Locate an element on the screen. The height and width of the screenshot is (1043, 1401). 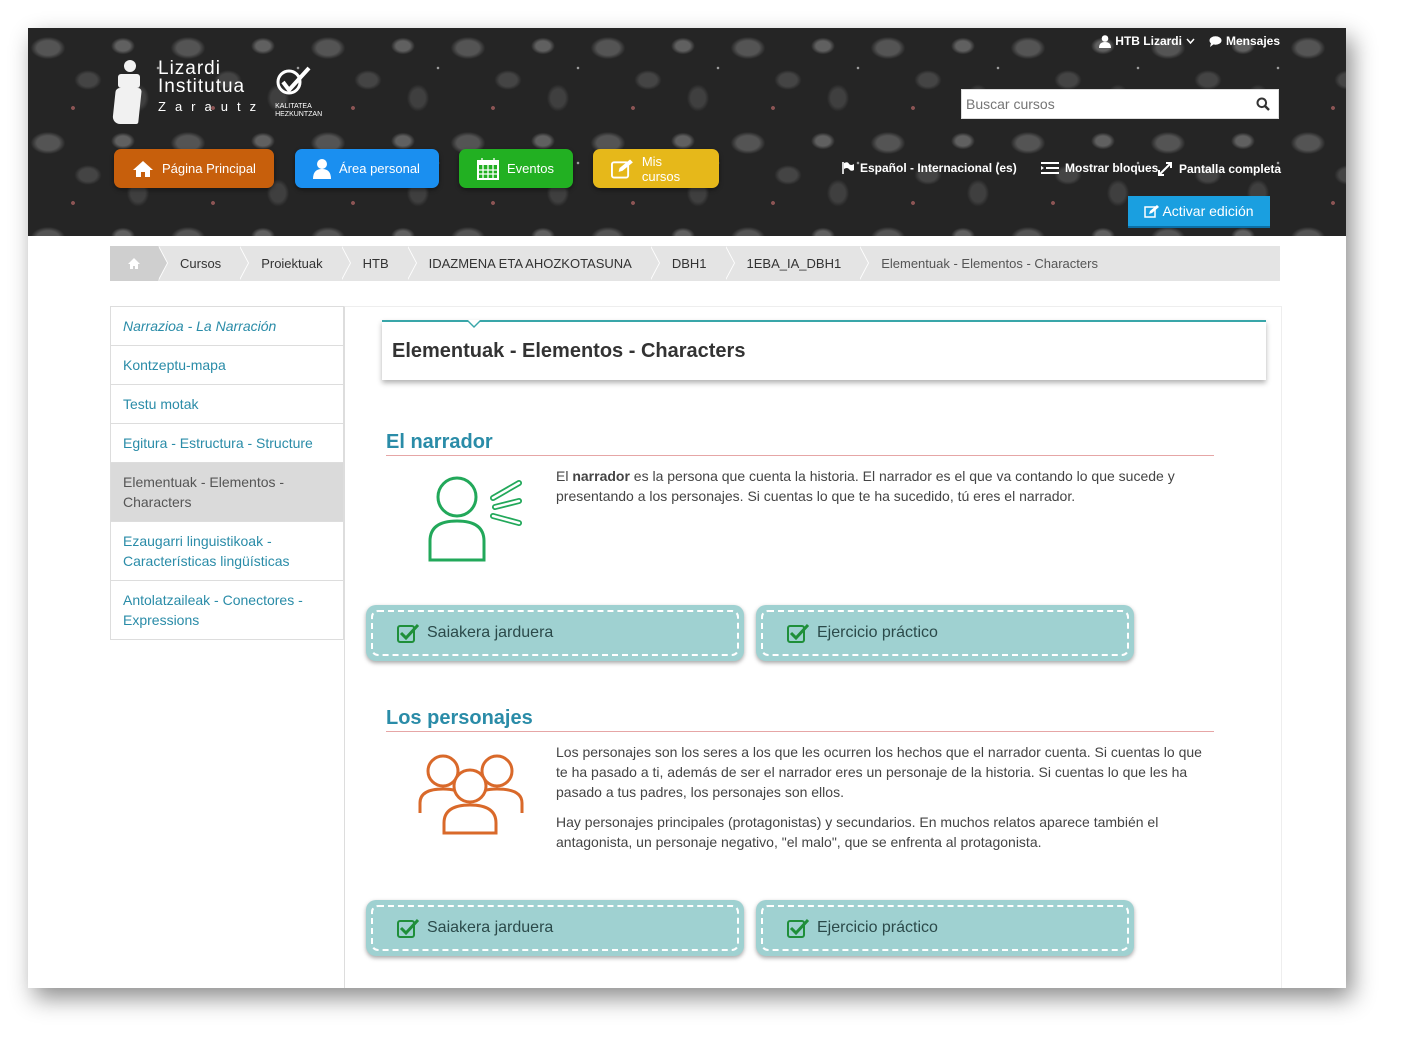
expand-icon is located at coordinates (1165, 169).